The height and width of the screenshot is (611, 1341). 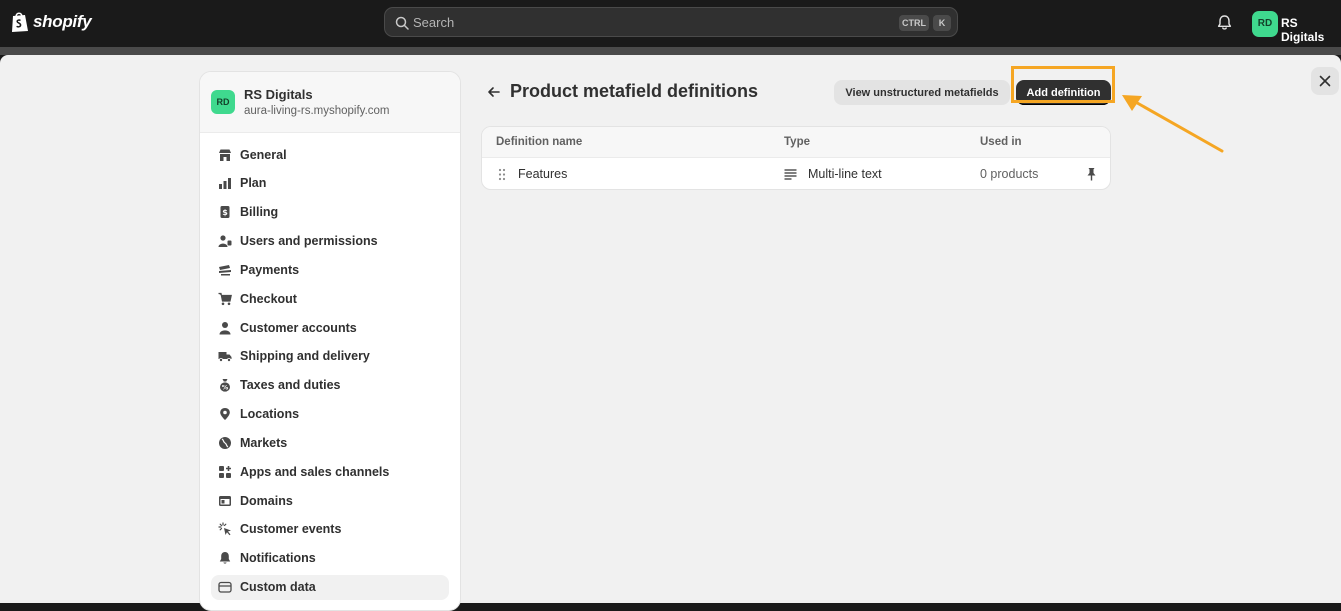 I want to click on table-row: Features Multi-line text 0 products, so click(x=796, y=173).